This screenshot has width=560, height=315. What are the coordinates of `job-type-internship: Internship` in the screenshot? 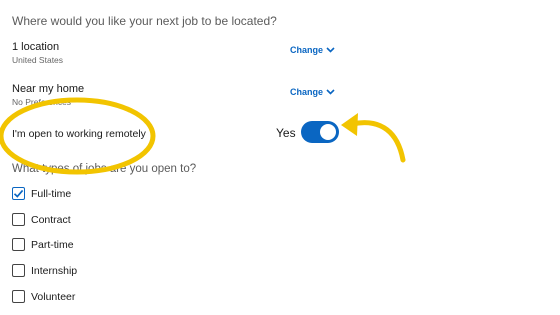 It's located at (44, 270).